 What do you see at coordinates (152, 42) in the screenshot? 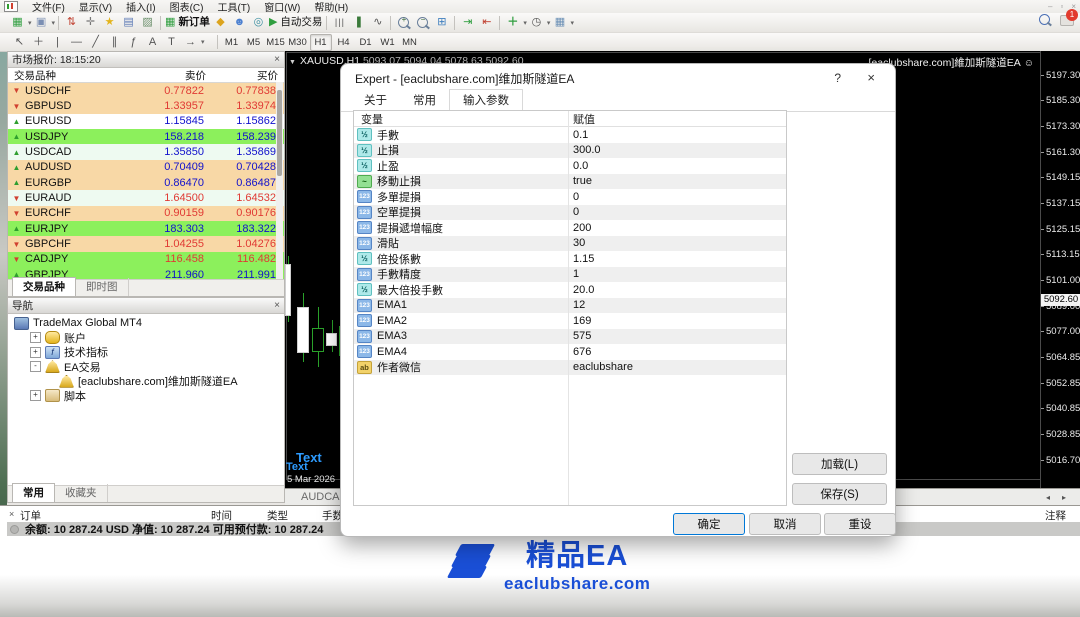
I see `text-icon: A` at bounding box center [152, 42].